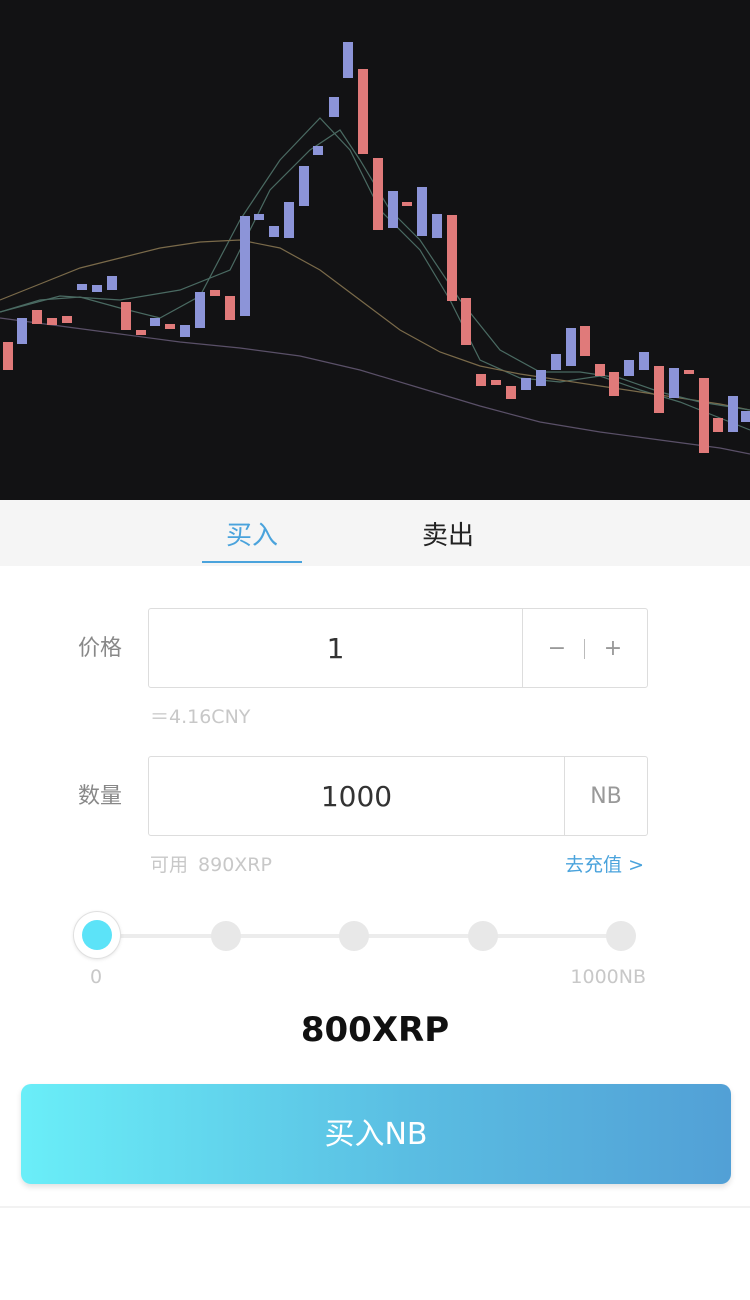 Image resolution: width=750 pixels, height=1300 pixels. Describe the element at coordinates (100, 648) in the screenshot. I see `price-label: 价格` at that location.